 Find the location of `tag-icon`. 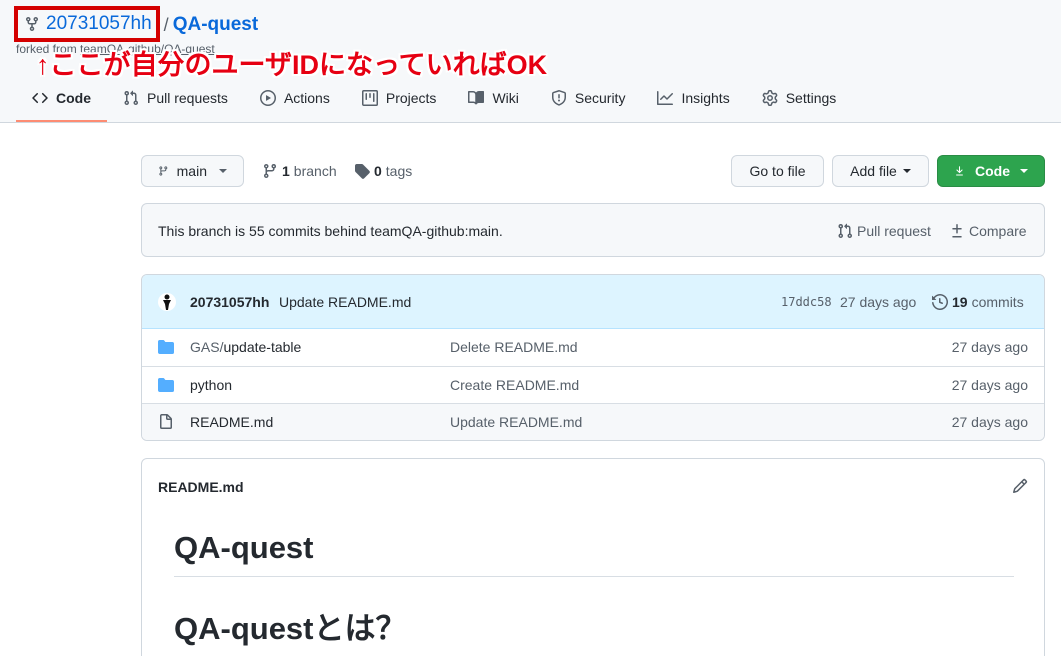

tag-icon is located at coordinates (362, 171).